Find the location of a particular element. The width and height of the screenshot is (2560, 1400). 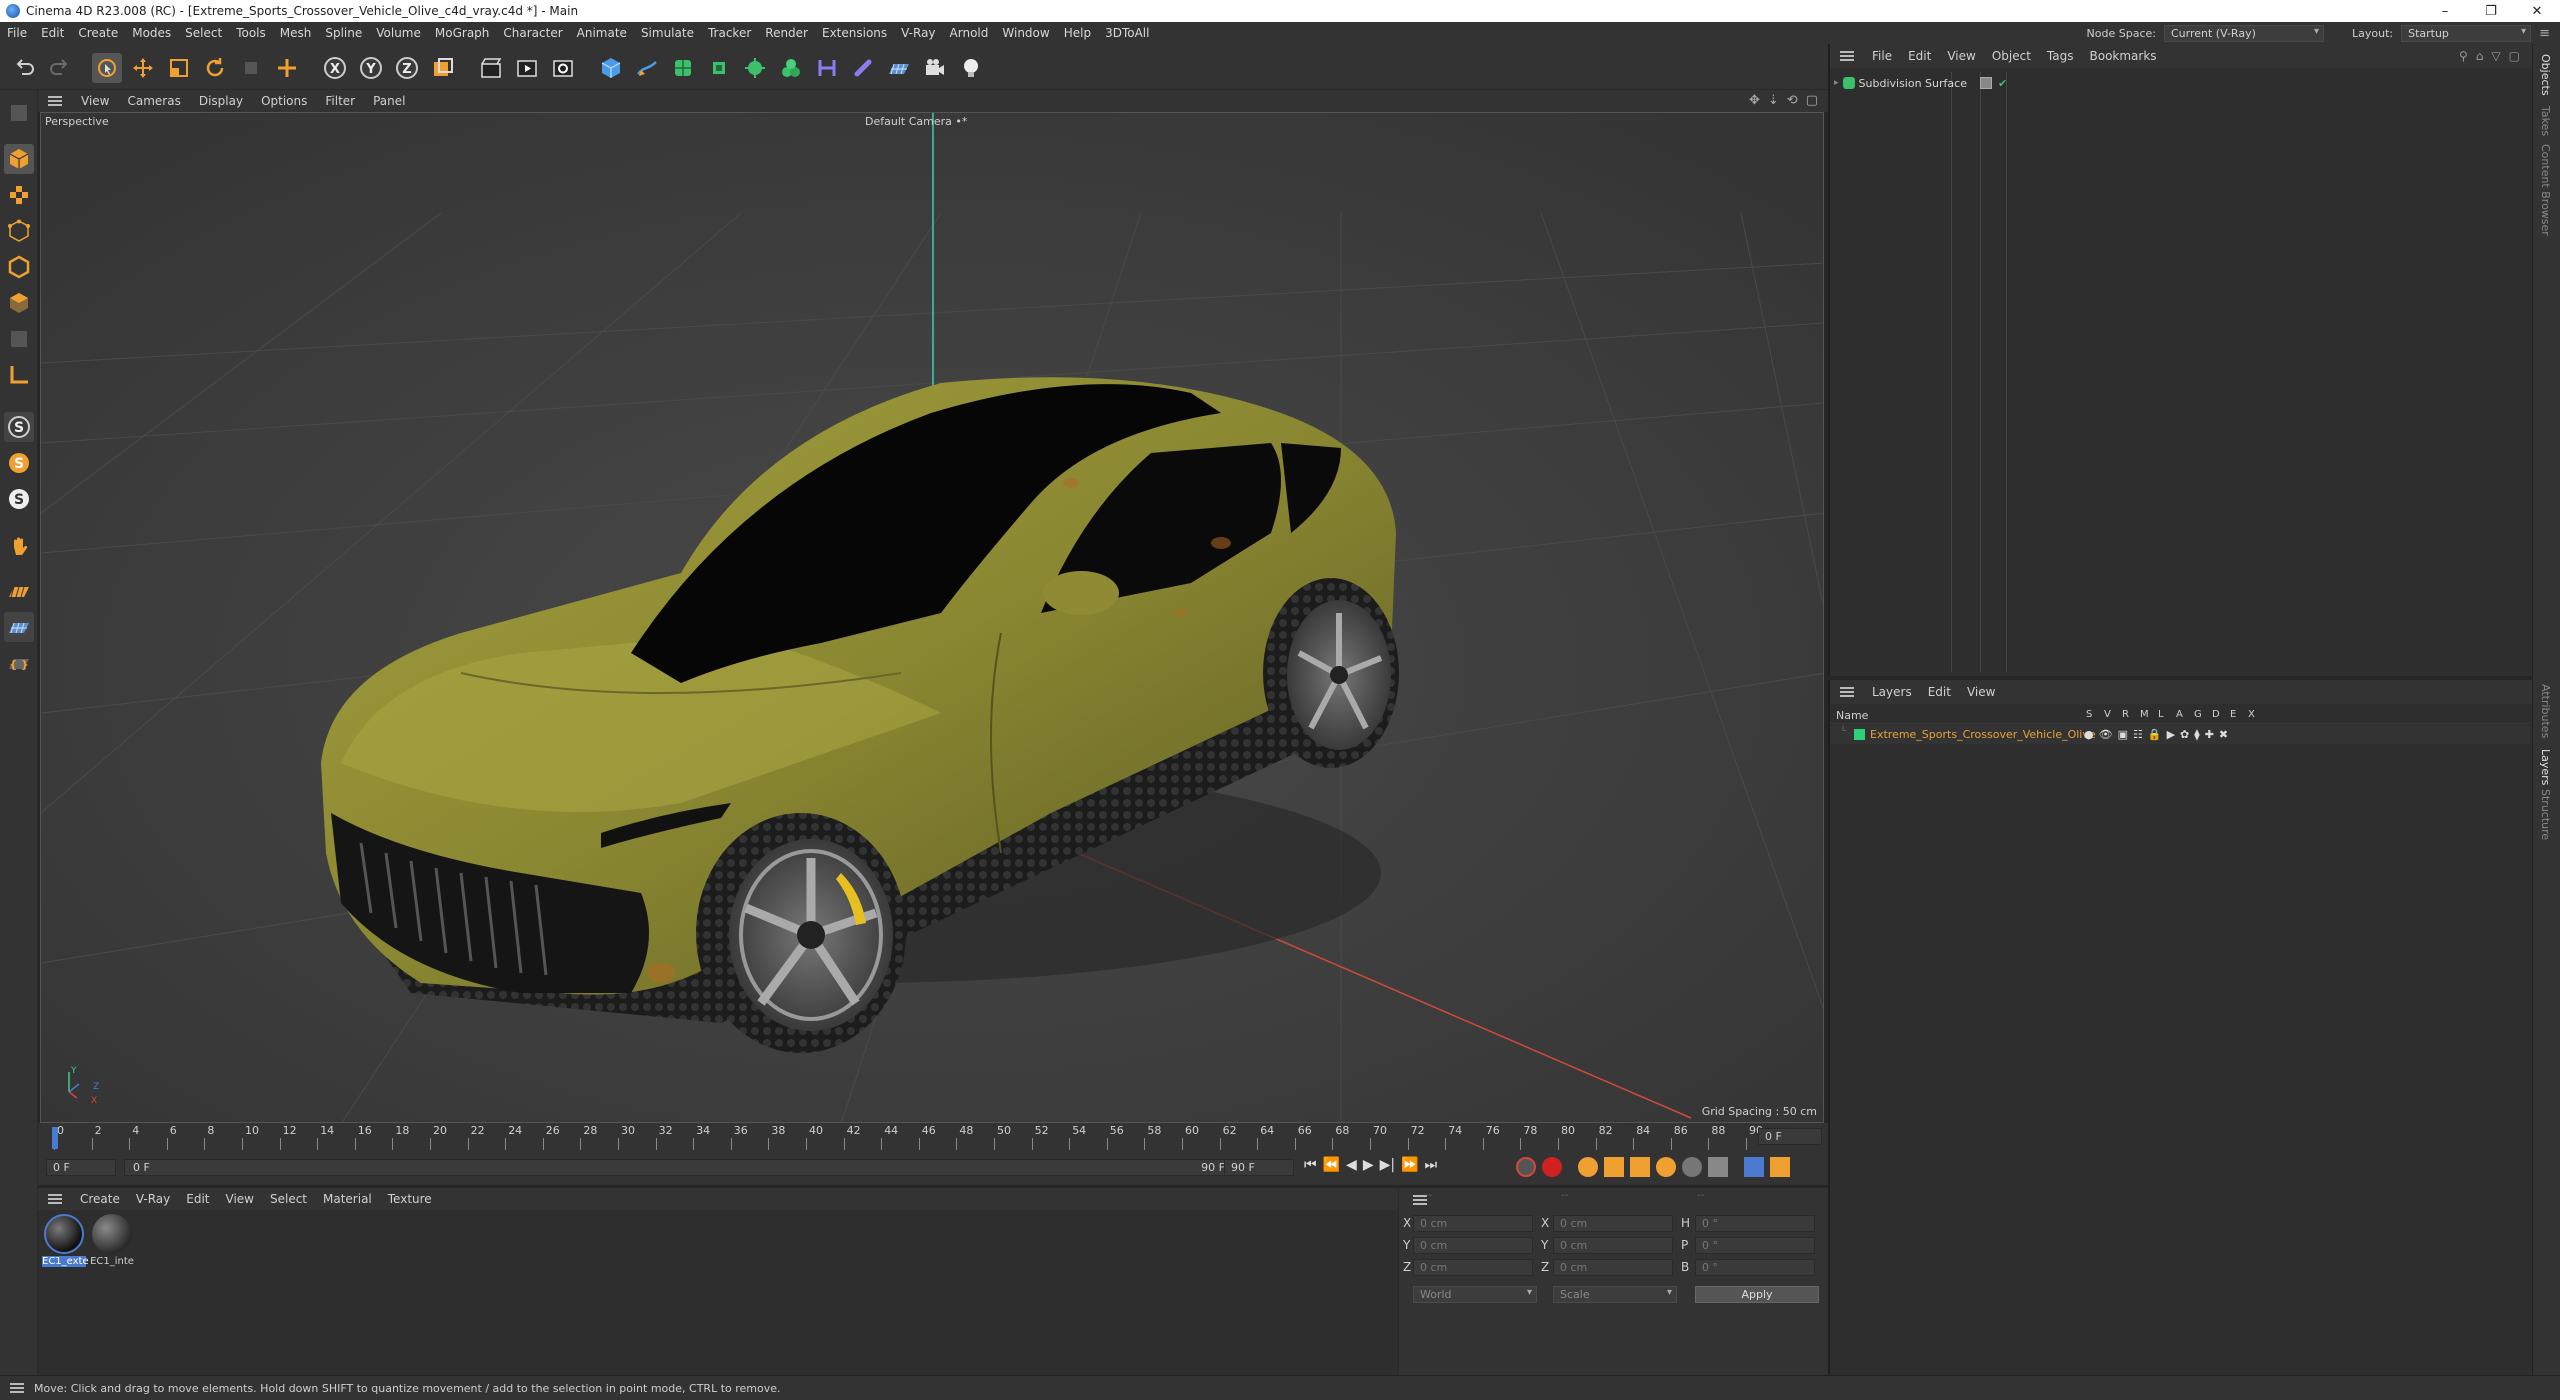

live-selection-button is located at coordinates (107, 68).